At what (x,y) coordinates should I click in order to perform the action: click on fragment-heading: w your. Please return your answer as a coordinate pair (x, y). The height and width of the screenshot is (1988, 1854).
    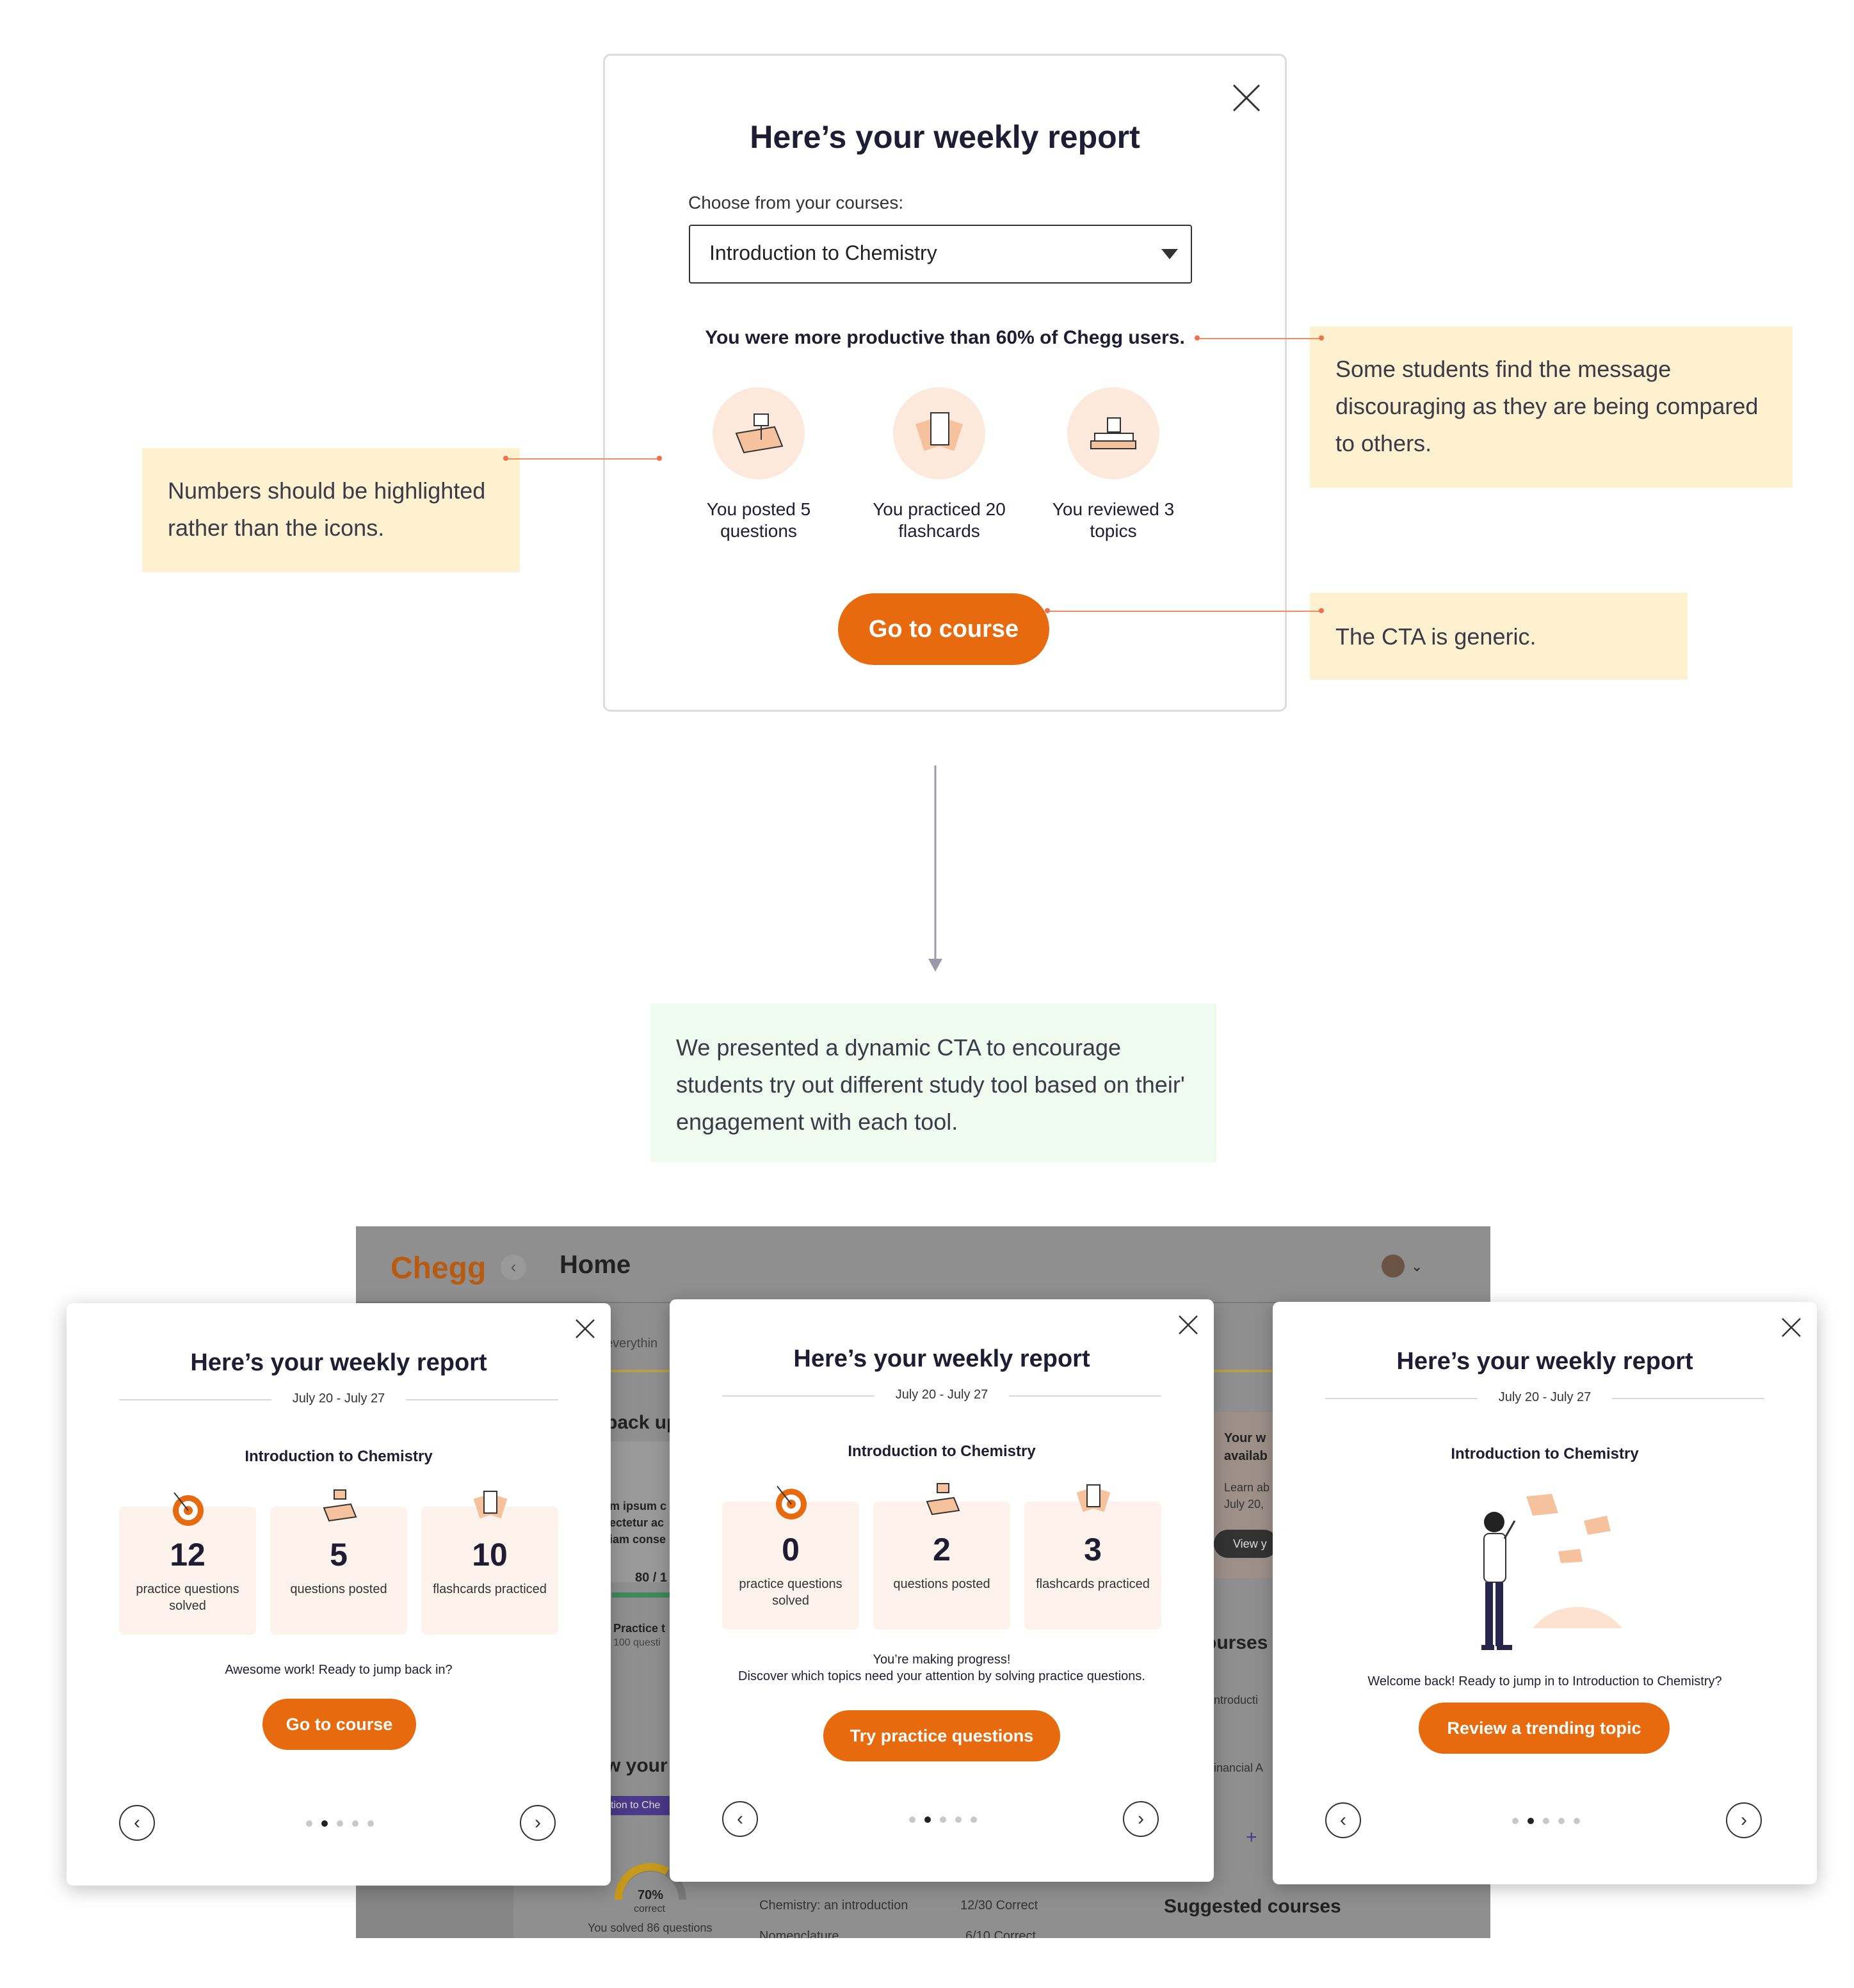
    Looking at the image, I should click on (637, 1766).